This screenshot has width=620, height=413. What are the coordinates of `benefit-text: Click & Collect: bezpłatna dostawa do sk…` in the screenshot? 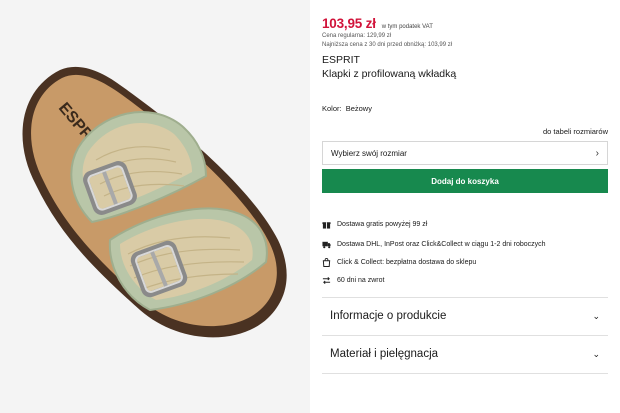 It's located at (407, 262).